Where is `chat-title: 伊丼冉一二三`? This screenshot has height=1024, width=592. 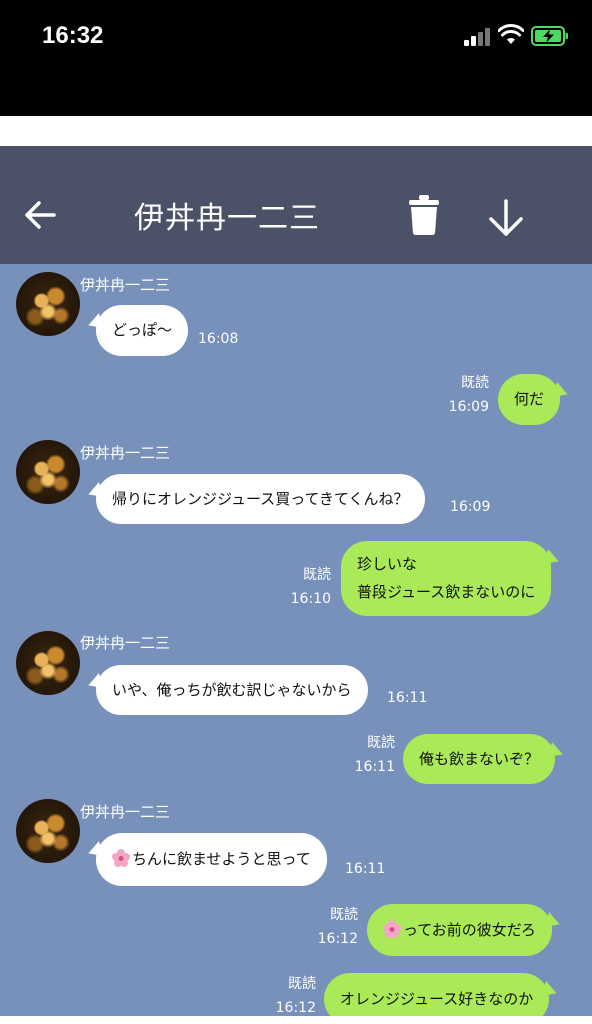
chat-title: 伊丼冉一二三 is located at coordinates (227, 218).